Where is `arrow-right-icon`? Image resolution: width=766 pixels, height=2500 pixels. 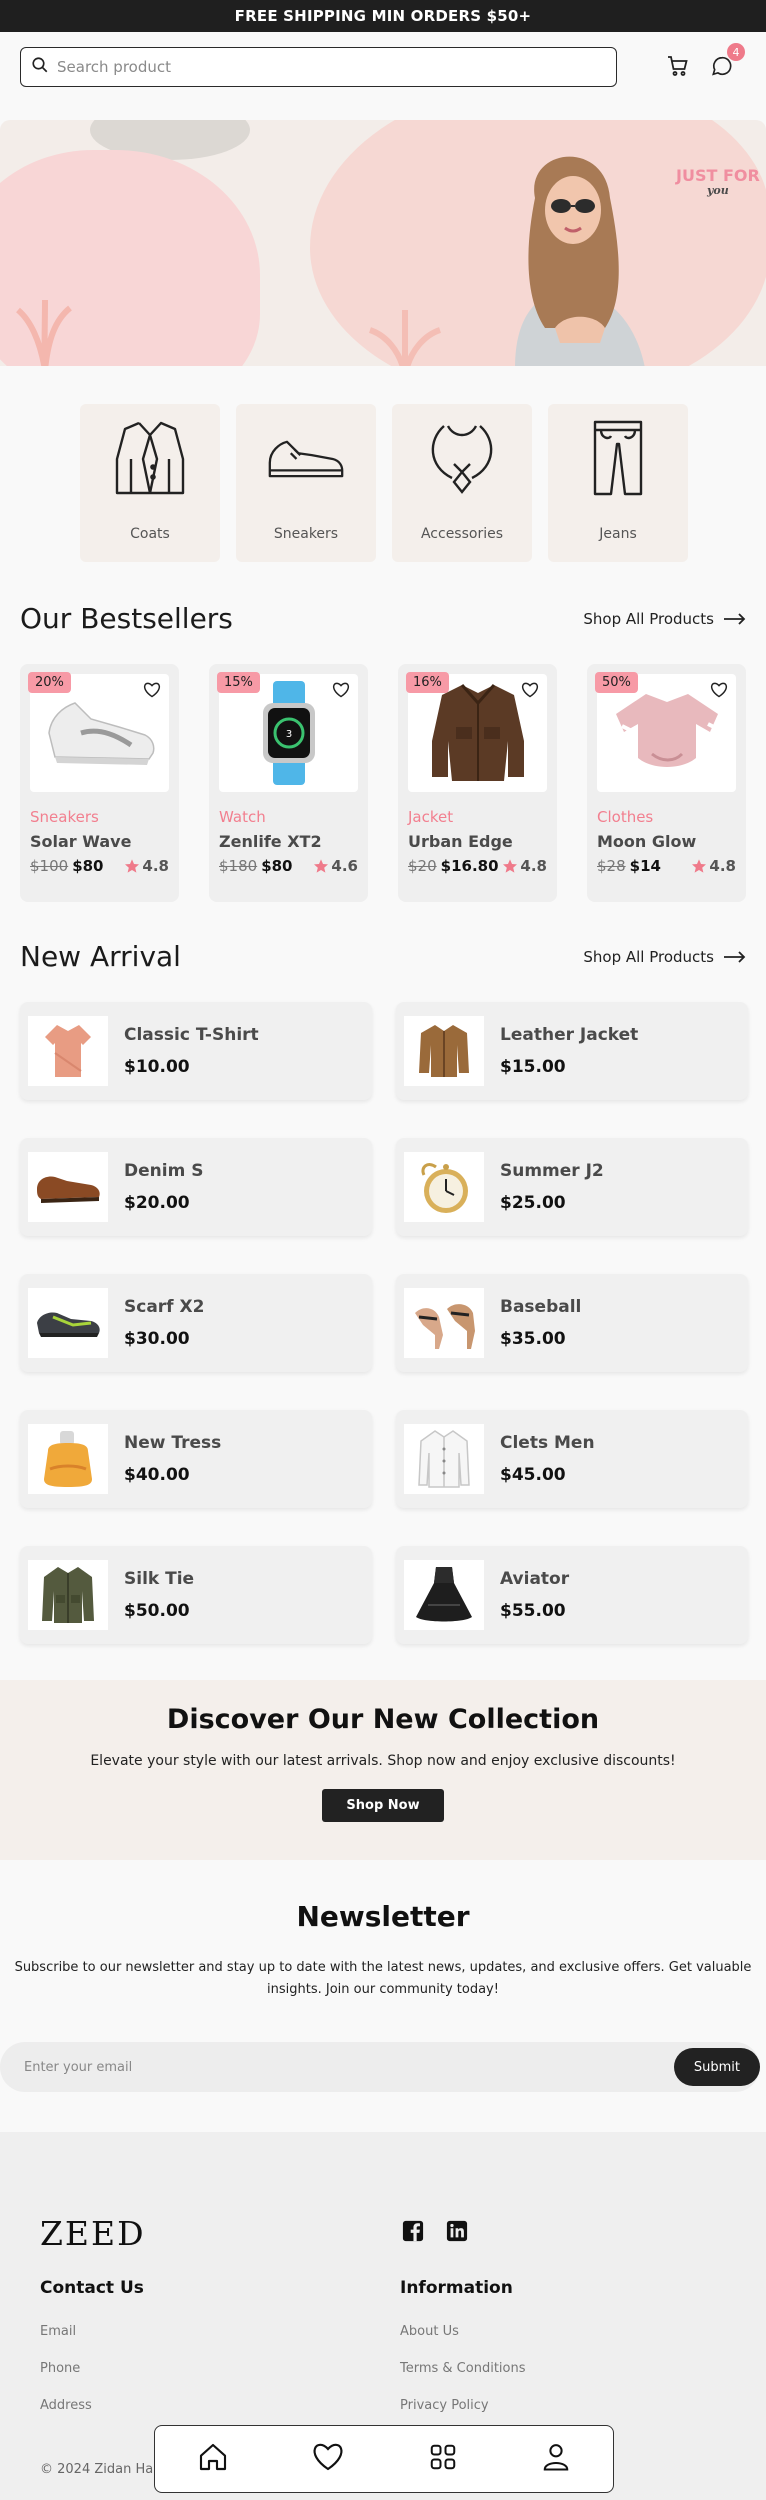 arrow-right-icon is located at coordinates (735, 956).